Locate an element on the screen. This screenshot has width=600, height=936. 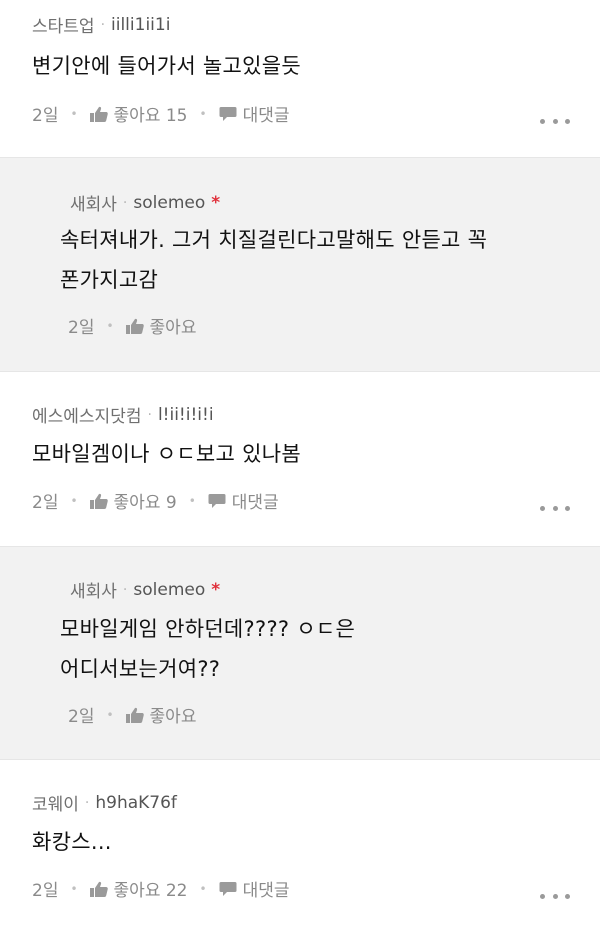
comment-meta: 스타트업 · iilli1ii1i is located at coordinates (101, 25).